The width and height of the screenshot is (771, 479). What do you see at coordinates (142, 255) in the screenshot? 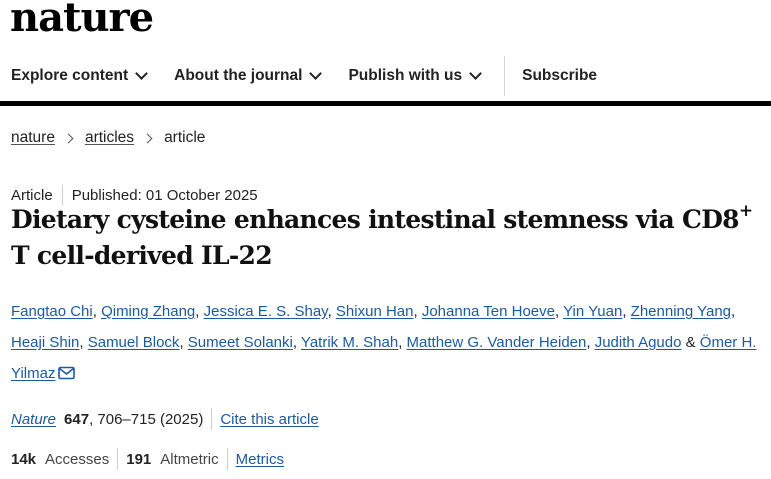
I see `article-title-rest: T cell-derived IL-22` at bounding box center [142, 255].